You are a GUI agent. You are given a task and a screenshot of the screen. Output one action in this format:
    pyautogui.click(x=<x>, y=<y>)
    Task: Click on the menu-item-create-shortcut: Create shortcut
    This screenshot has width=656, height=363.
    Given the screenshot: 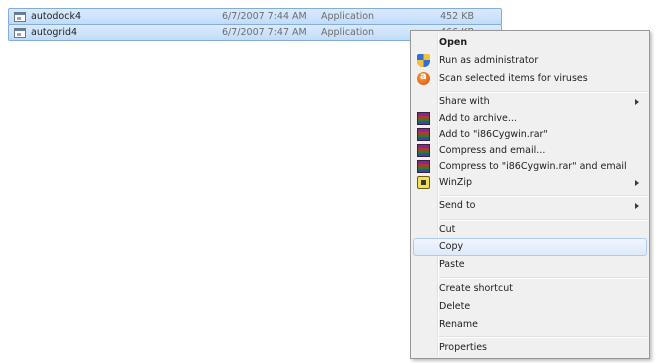 What is the action you would take?
    pyautogui.click(x=530, y=289)
    